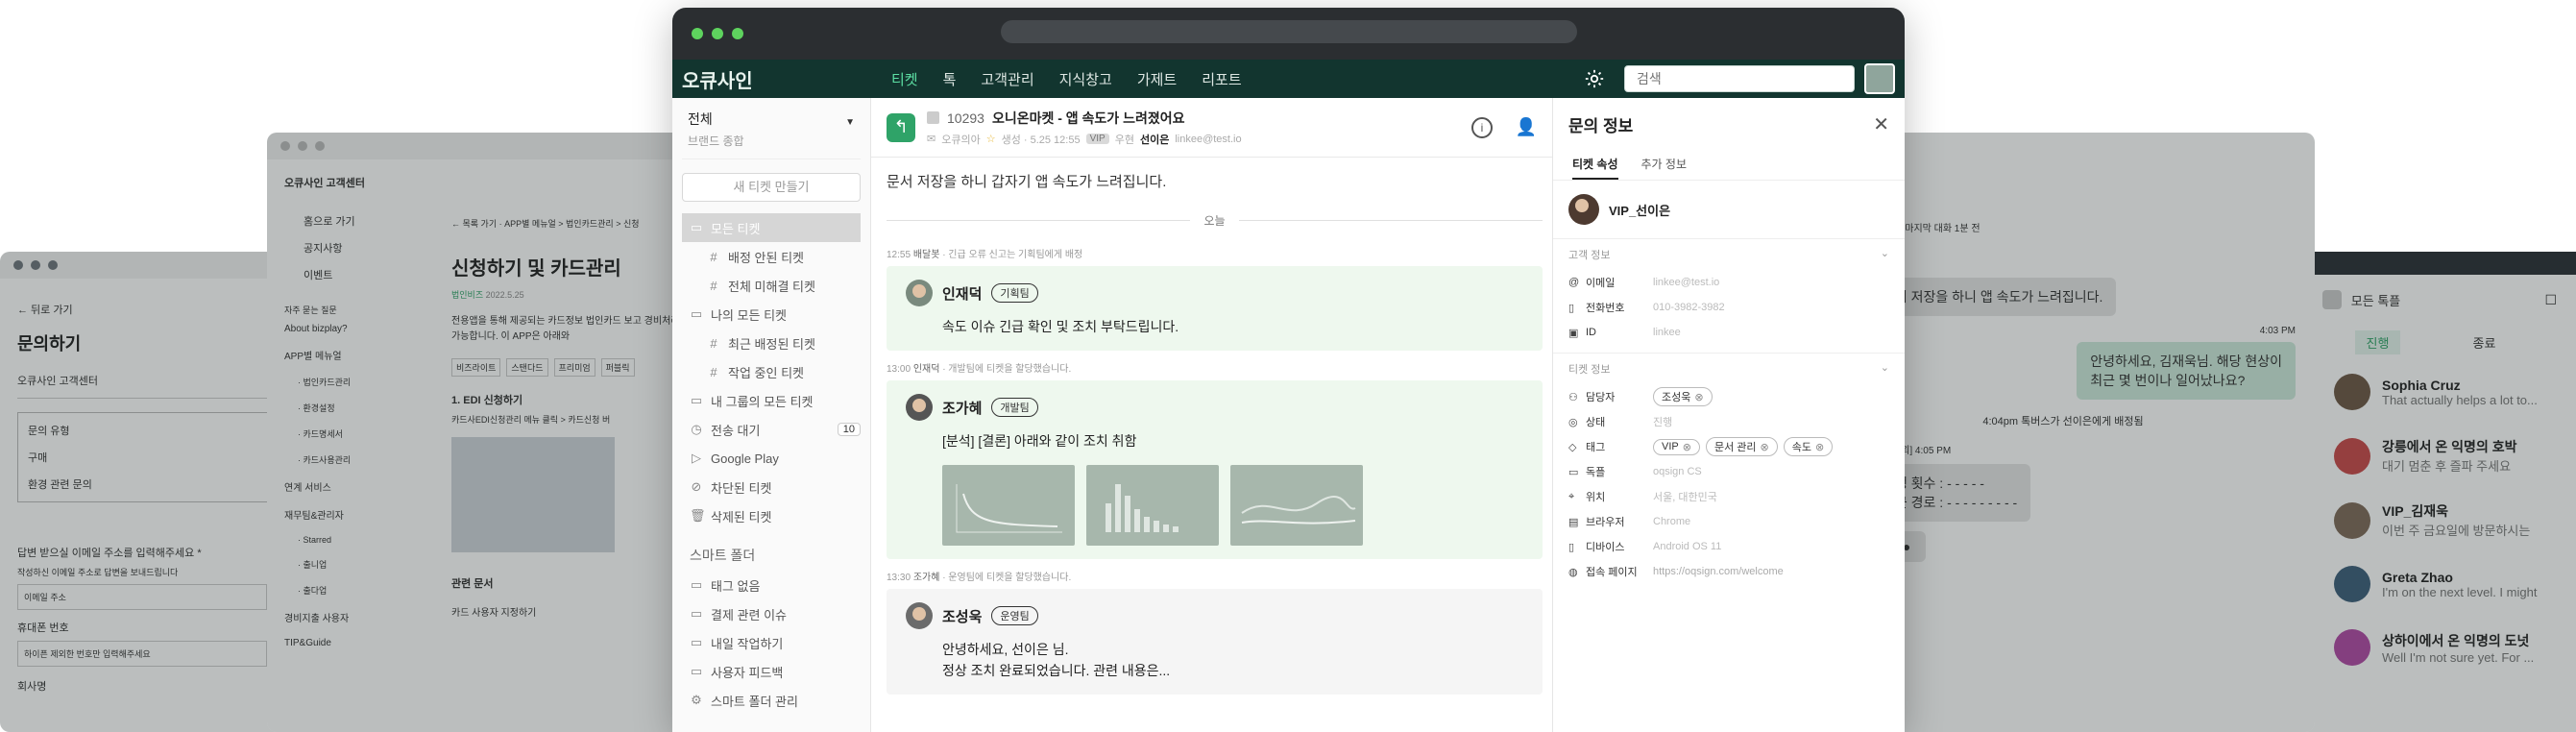 The height and width of the screenshot is (732, 2576). Describe the element at coordinates (1808, 446) in the screenshot. I see `tag-chip: 속도 ⊗` at that location.